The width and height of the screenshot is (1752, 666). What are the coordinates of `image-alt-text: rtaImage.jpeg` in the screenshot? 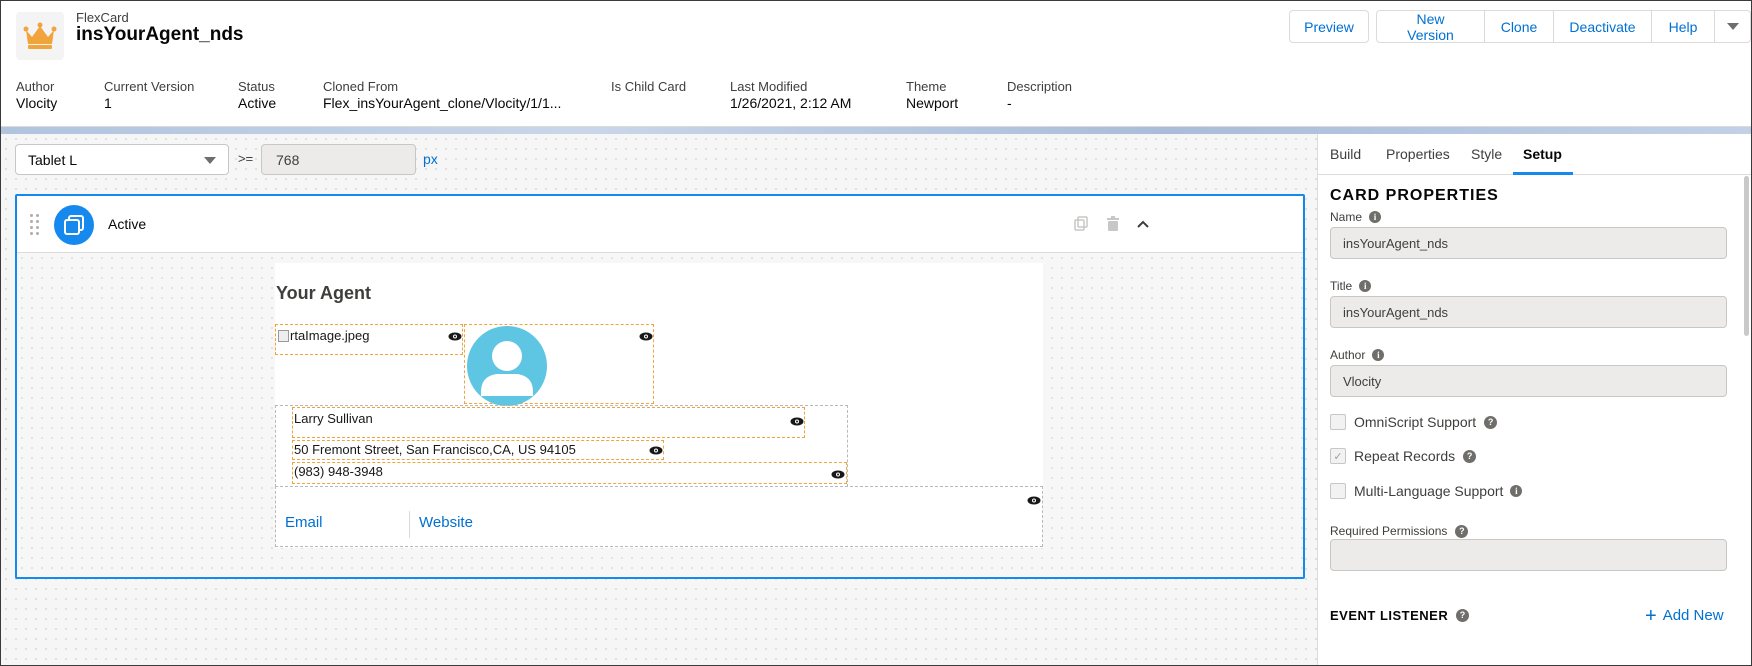 It's located at (330, 335).